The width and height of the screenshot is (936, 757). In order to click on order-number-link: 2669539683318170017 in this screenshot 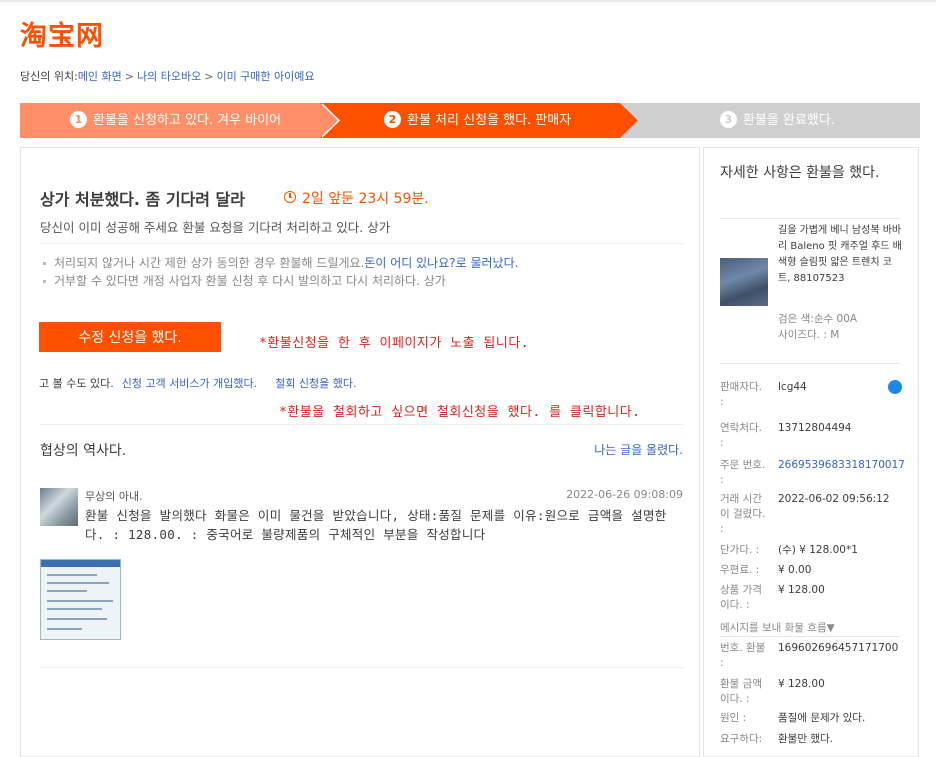, I will do `click(845, 465)`.